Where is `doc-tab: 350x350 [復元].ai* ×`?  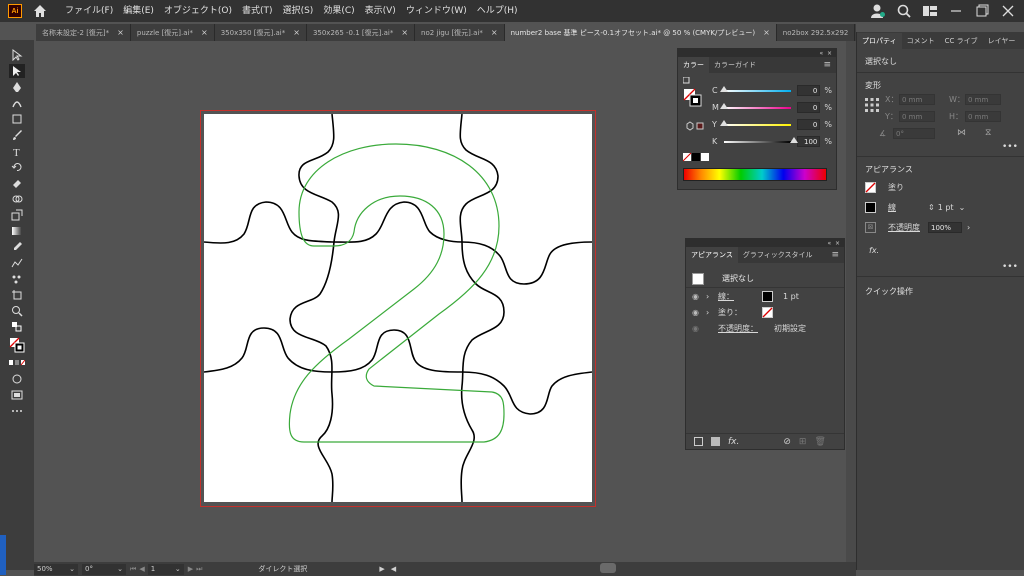 doc-tab: 350x350 [復元].ai* × is located at coordinates (261, 32).